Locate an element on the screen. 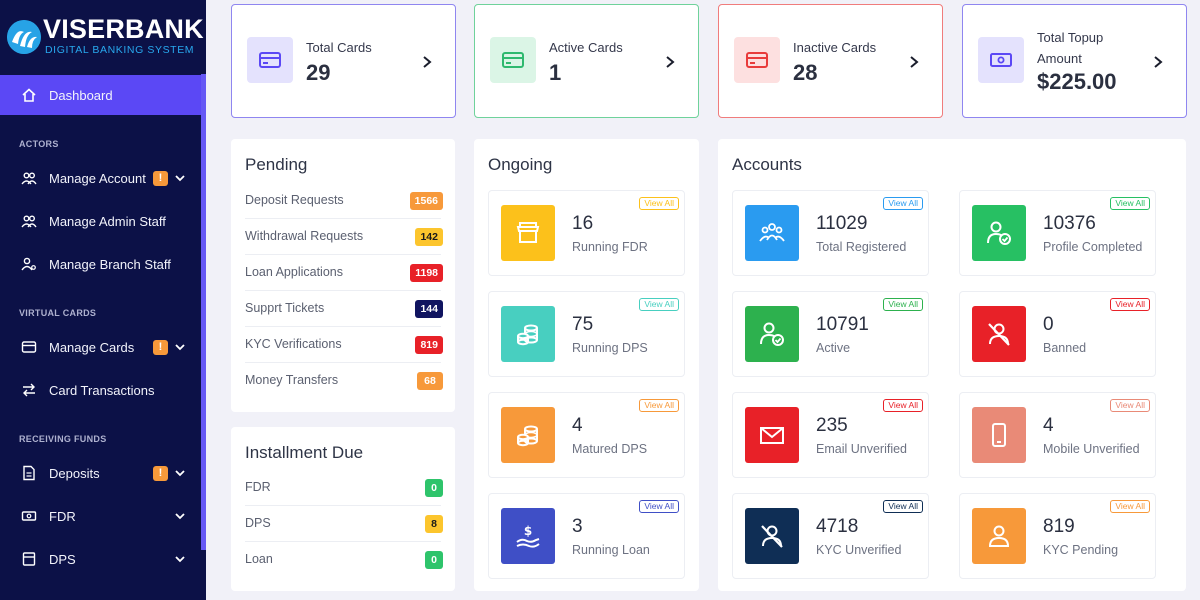 The width and height of the screenshot is (1200, 600). stat-value: 29 is located at coordinates (318, 72).